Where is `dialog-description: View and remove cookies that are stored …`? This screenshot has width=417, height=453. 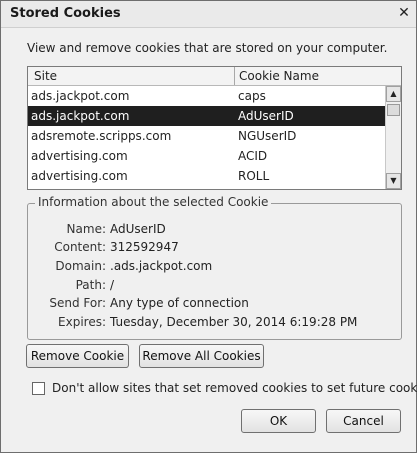
dialog-description: View and remove cookies that are stored … is located at coordinates (207, 48).